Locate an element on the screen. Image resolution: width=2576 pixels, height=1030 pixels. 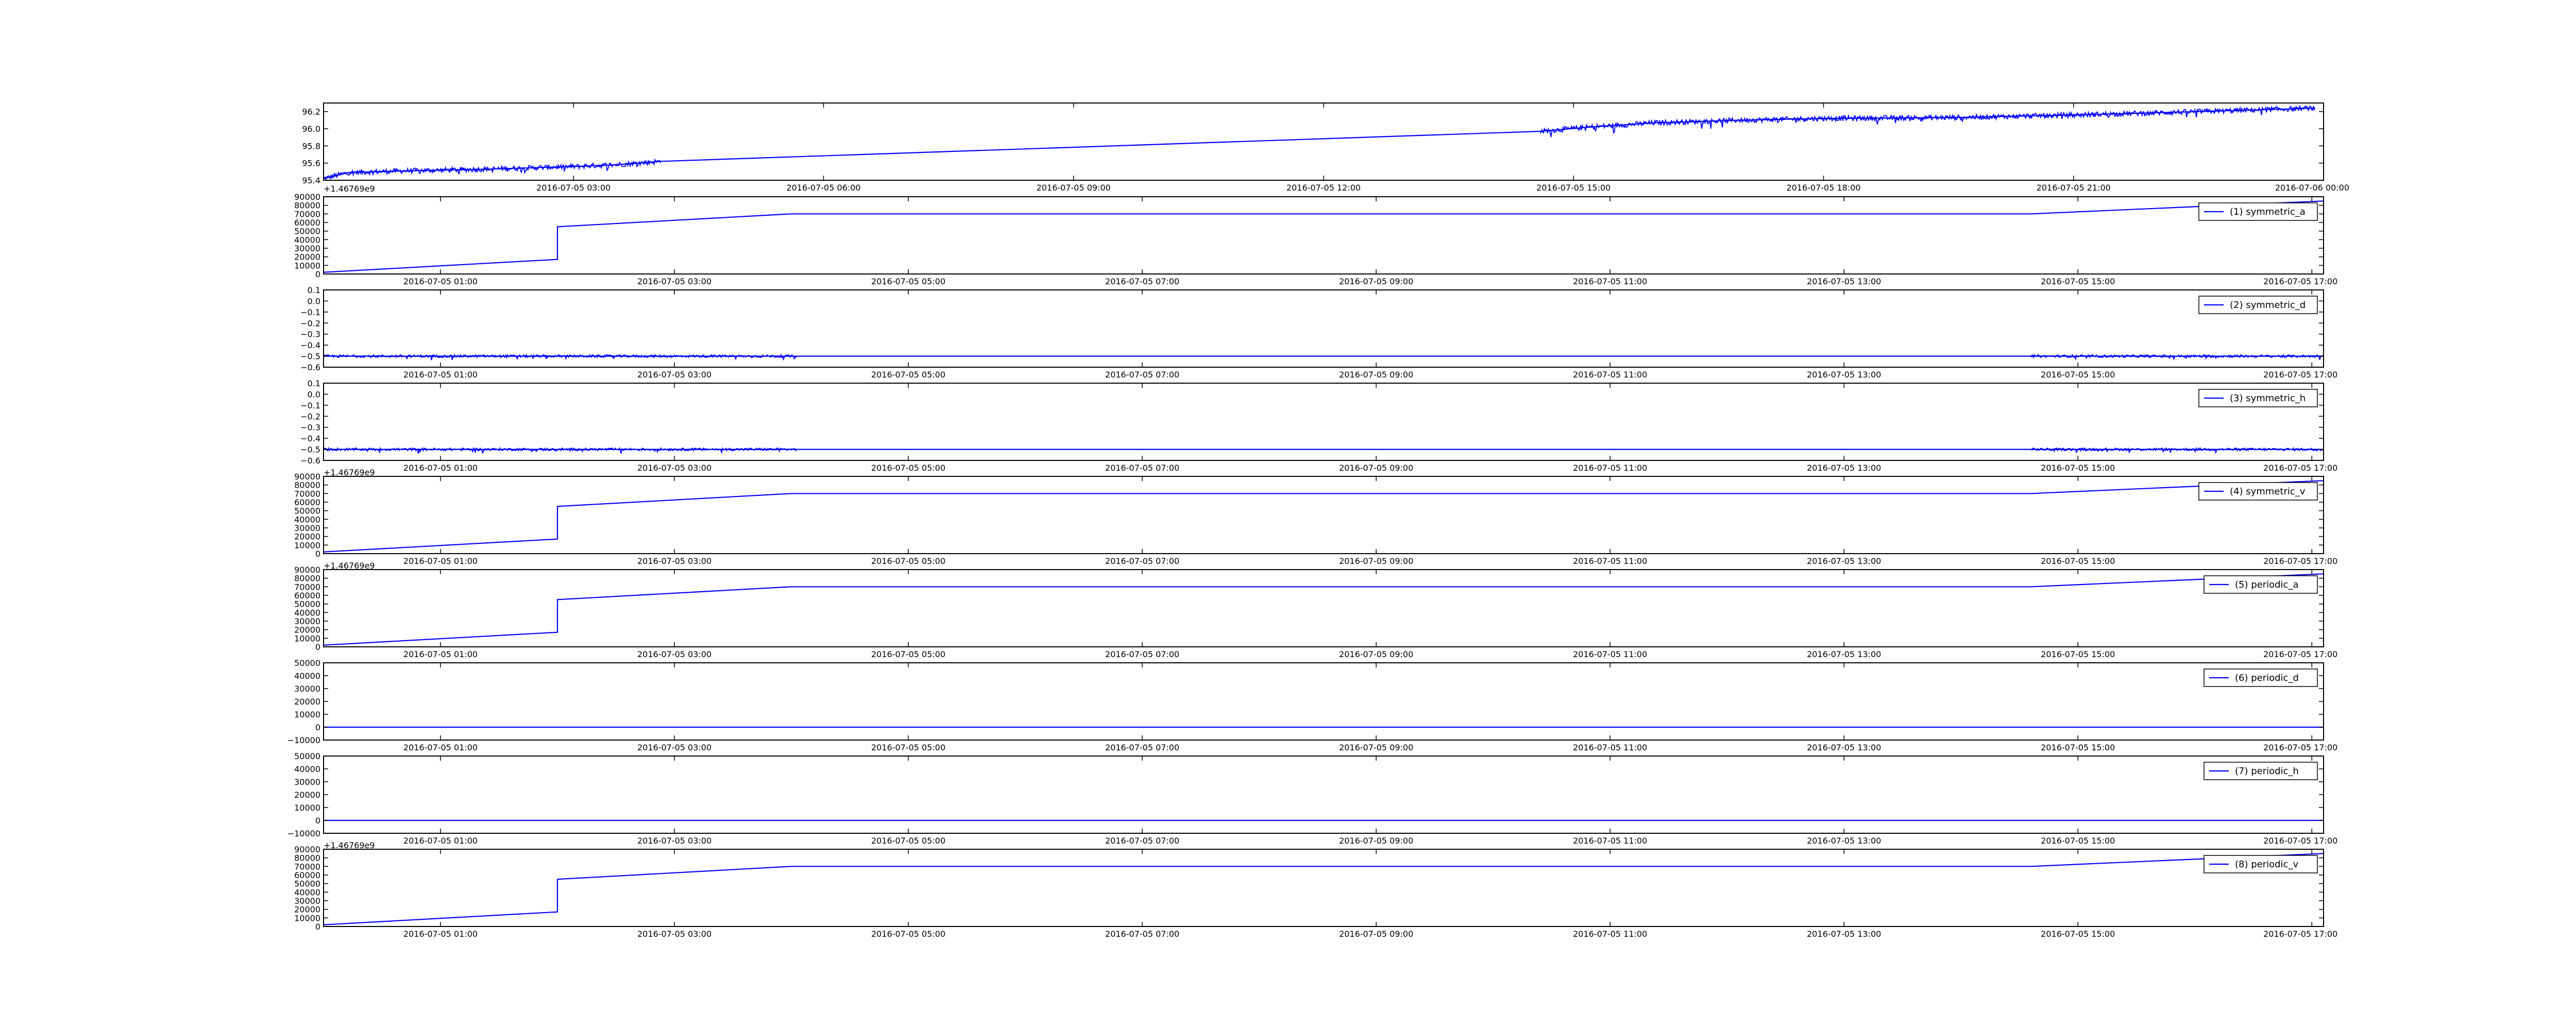
y-tick-label: 95.8 is located at coordinates (311, 146).